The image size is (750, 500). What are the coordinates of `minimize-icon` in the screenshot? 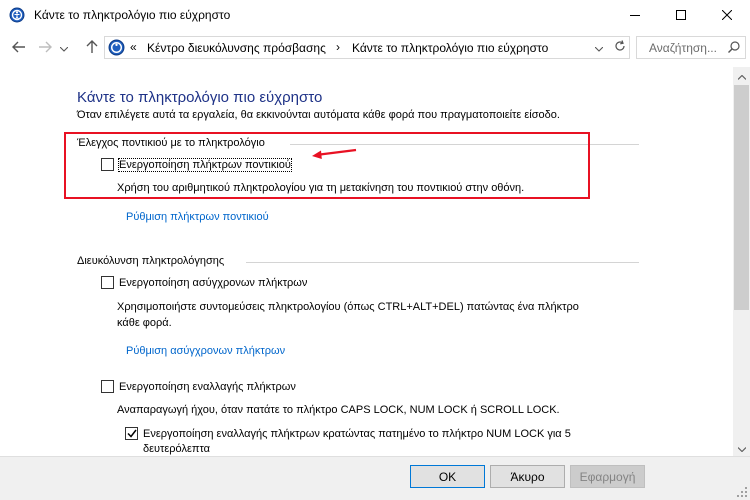 It's located at (635, 16).